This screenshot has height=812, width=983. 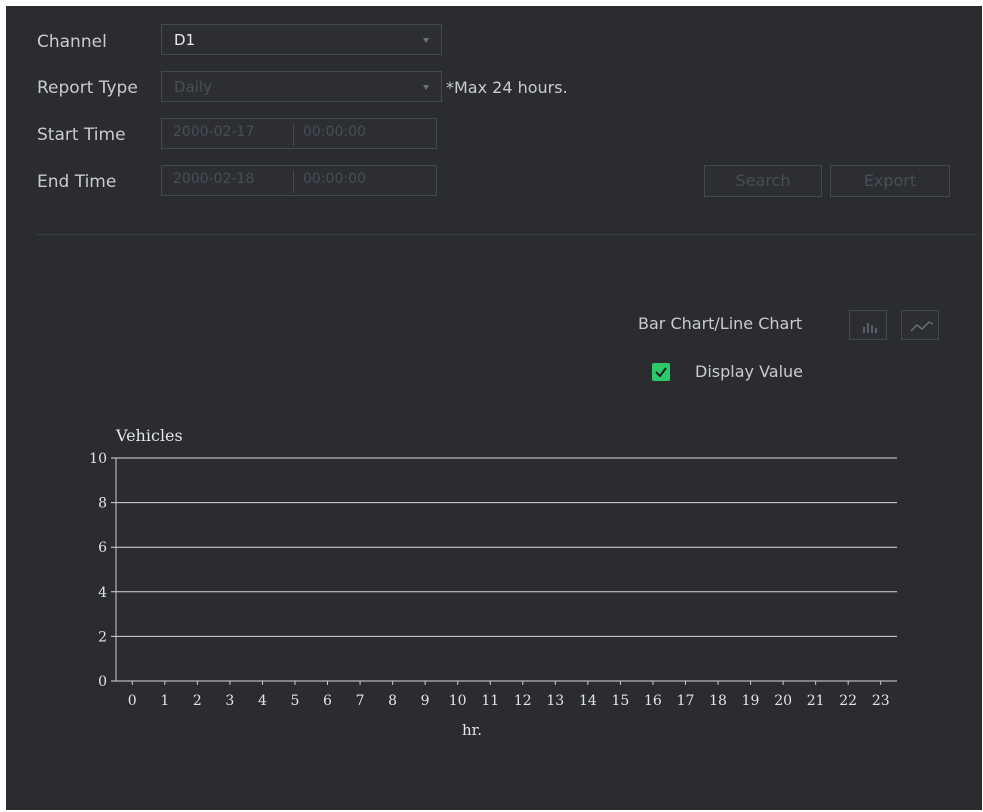 What do you see at coordinates (229, 701) in the screenshot?
I see `x-tick-label: 3` at bounding box center [229, 701].